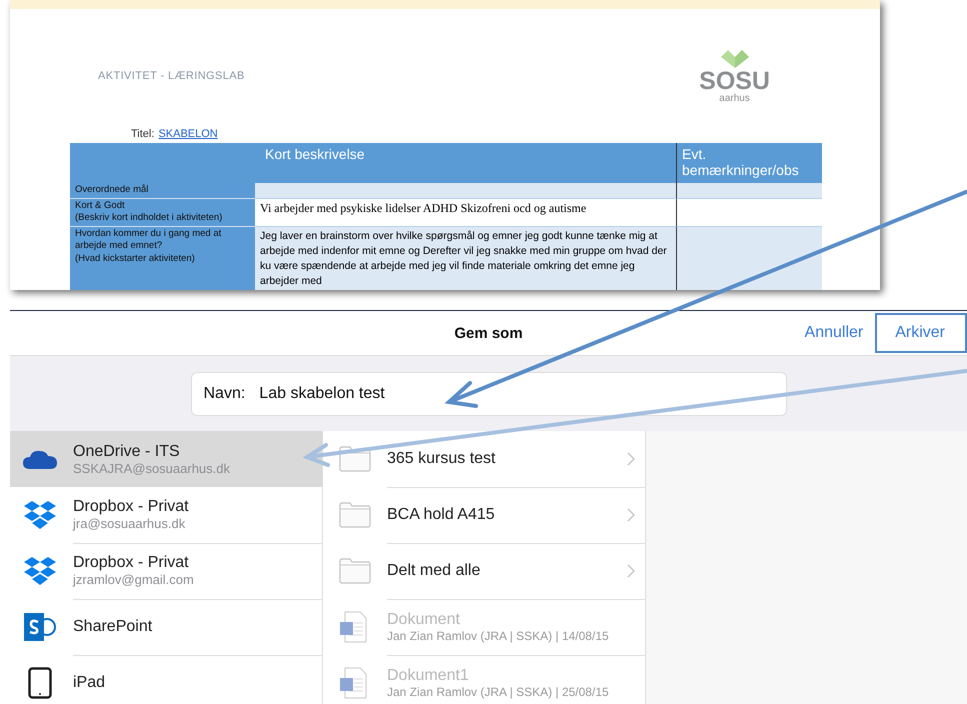 The height and width of the screenshot is (704, 967). Describe the element at coordinates (488, 394) in the screenshot. I see `name-field: Navn: Lab skabelon test` at that location.